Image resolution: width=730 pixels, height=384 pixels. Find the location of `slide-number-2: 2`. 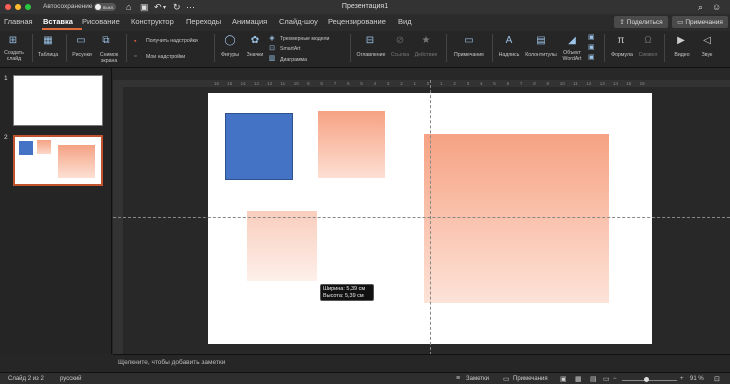

slide-number-2: 2 is located at coordinates (6, 137).